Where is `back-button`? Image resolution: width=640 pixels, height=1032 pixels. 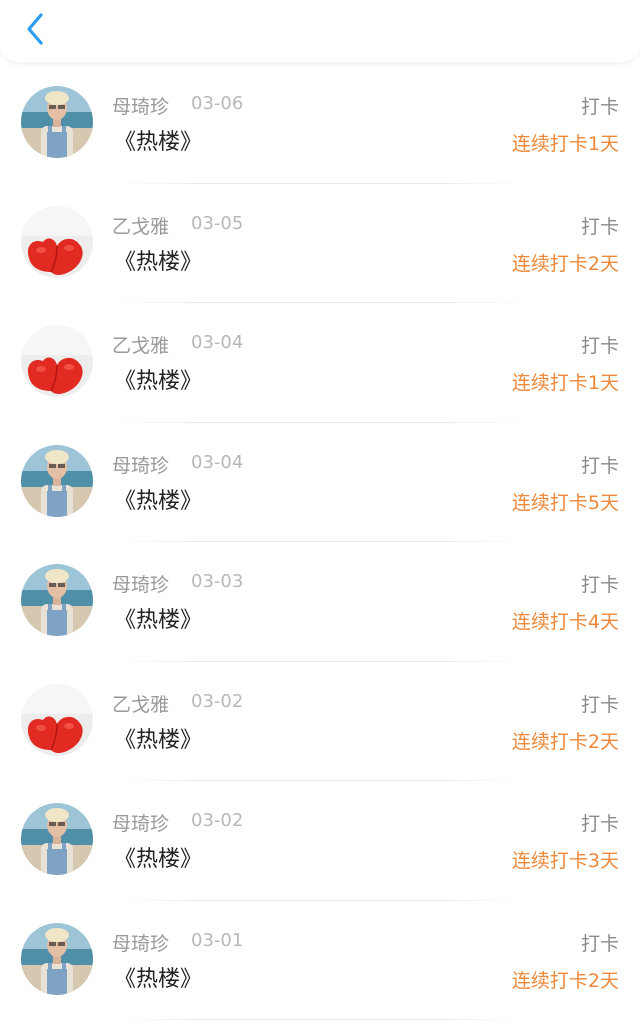
back-button is located at coordinates (35, 29).